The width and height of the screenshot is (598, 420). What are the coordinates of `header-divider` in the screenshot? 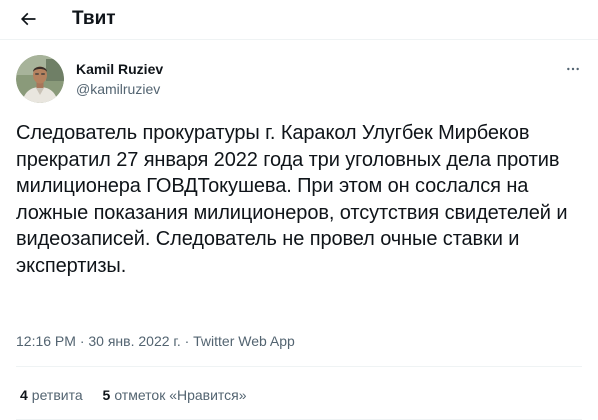 It's located at (299, 39).